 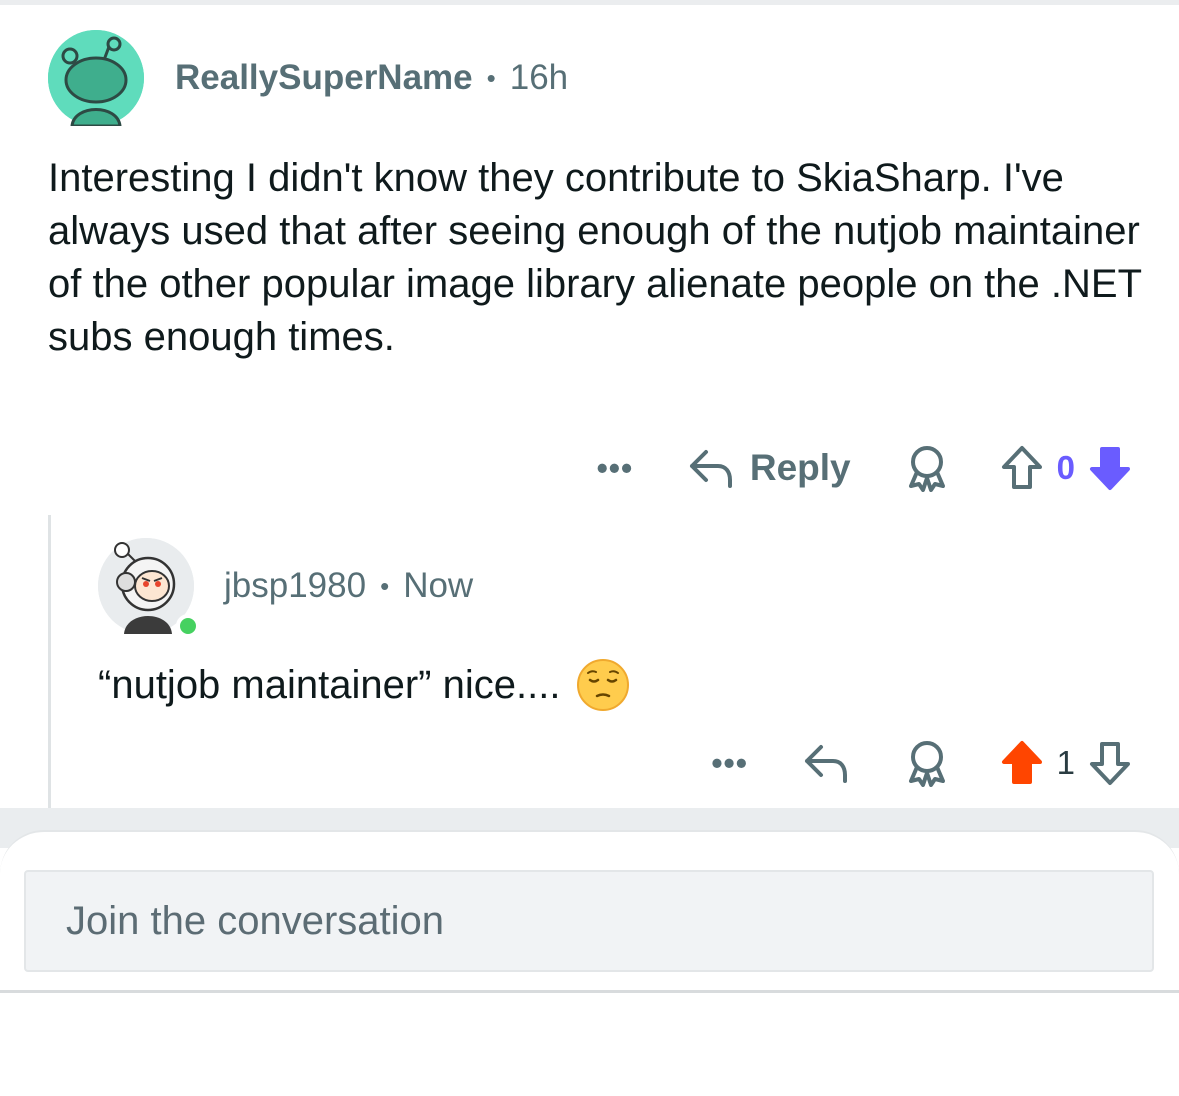 I want to click on top-divider, so click(x=589, y=2).